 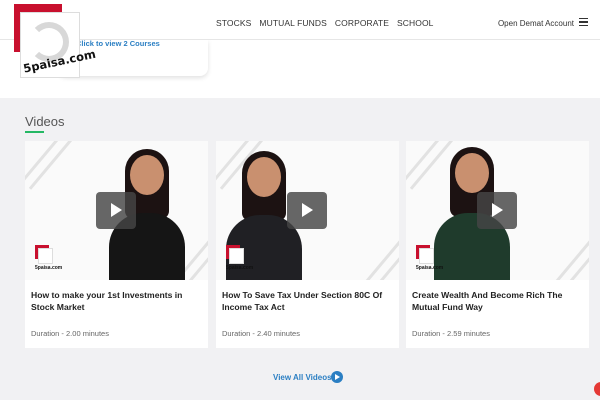 What do you see at coordinates (597, 389) in the screenshot?
I see `chat-widget-button` at bounding box center [597, 389].